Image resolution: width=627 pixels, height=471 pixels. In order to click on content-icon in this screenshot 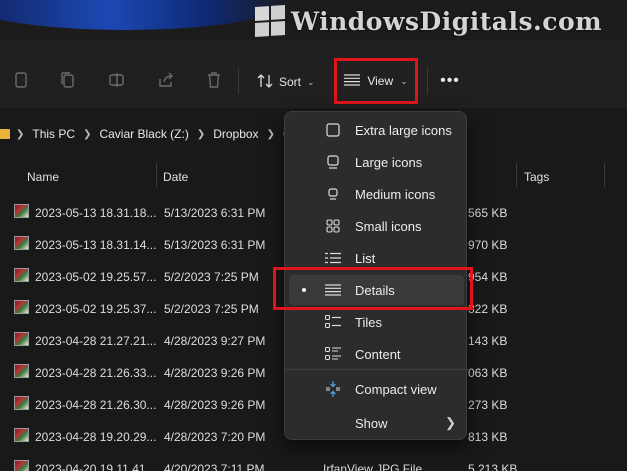, I will do `click(333, 354)`.